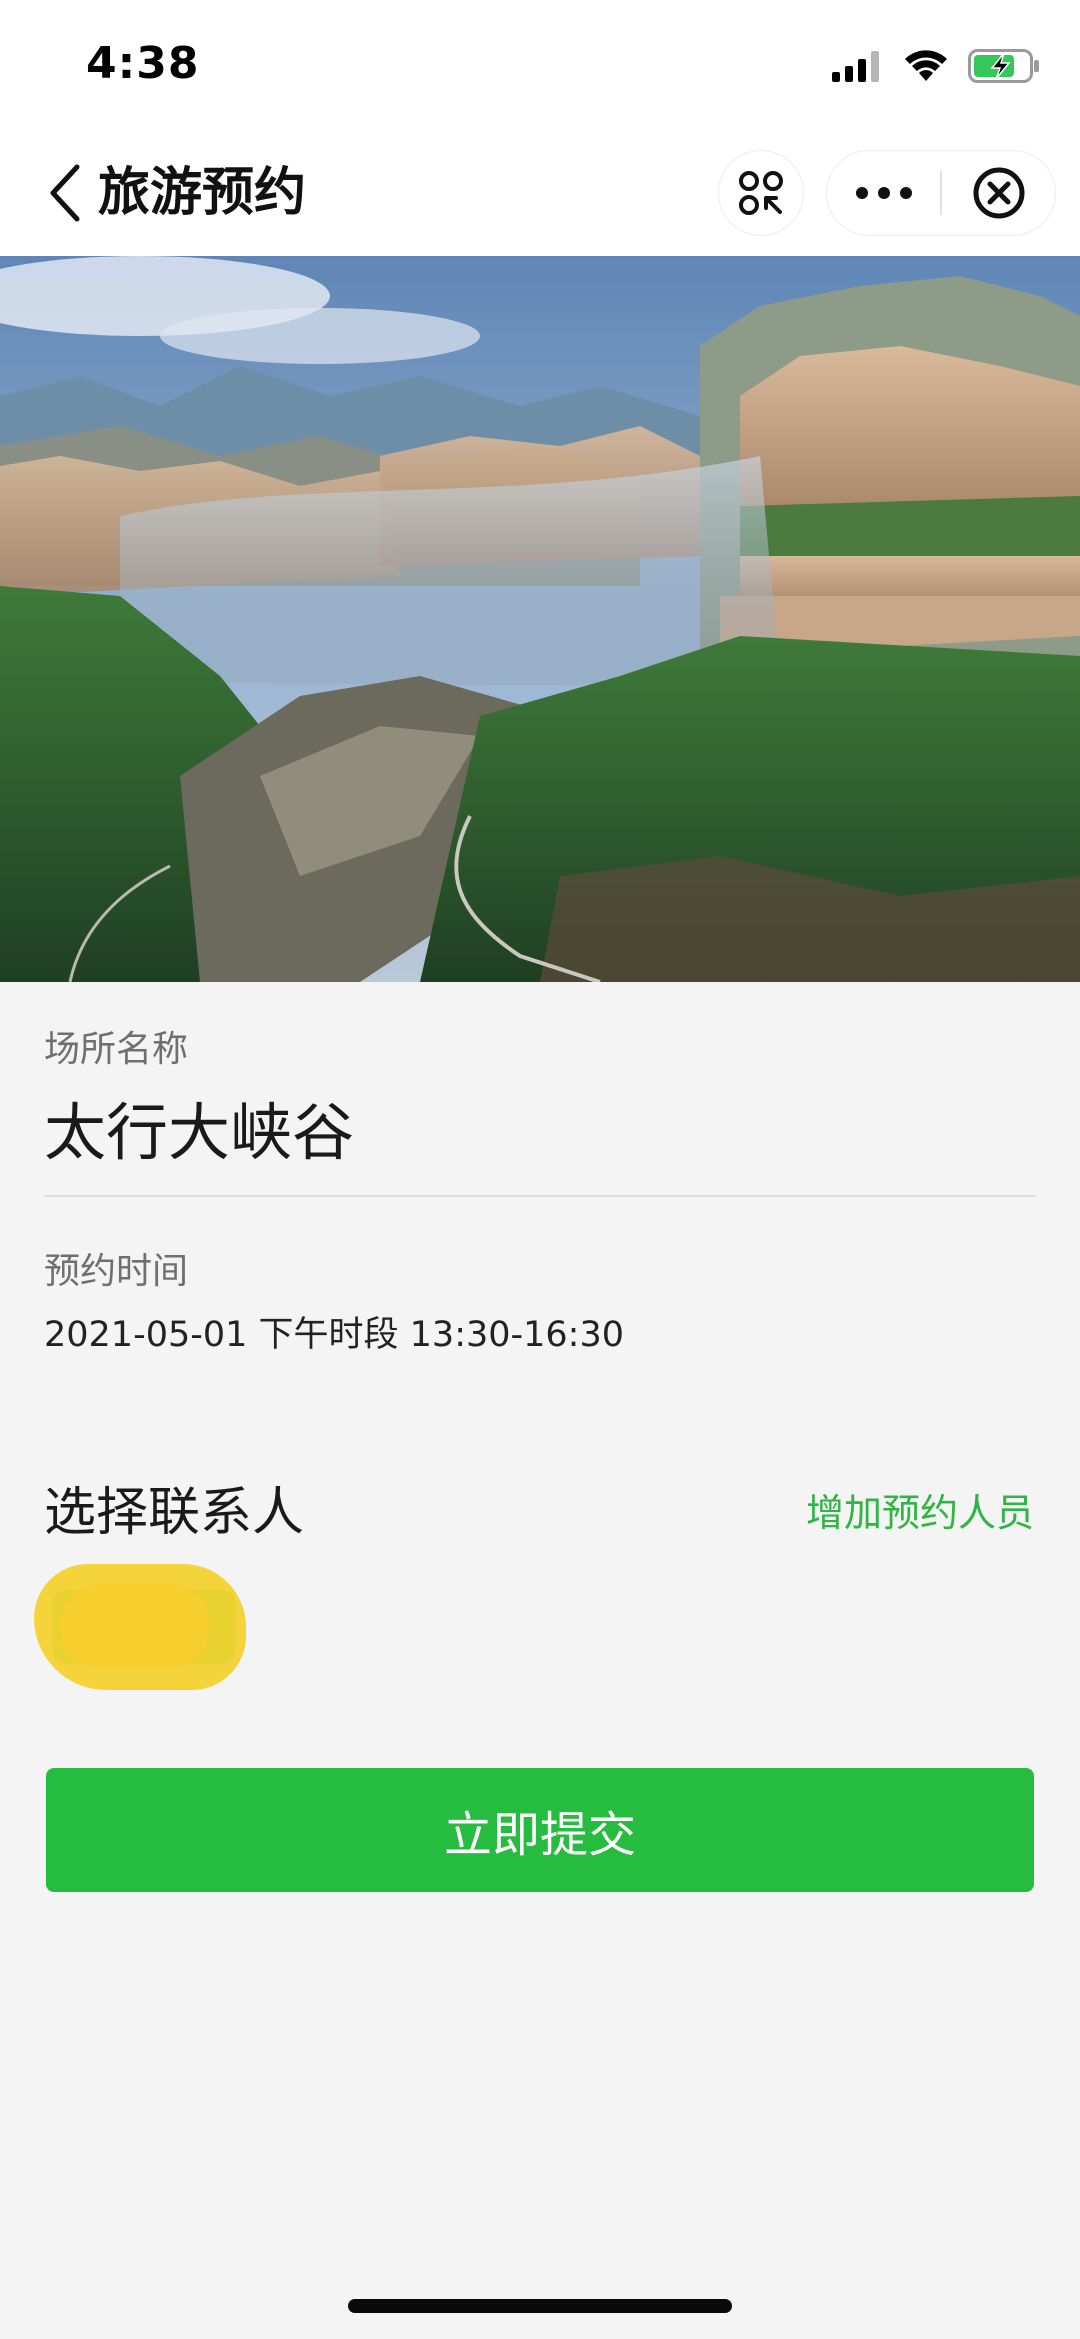  I want to click on status-icons, so click(936, 66).